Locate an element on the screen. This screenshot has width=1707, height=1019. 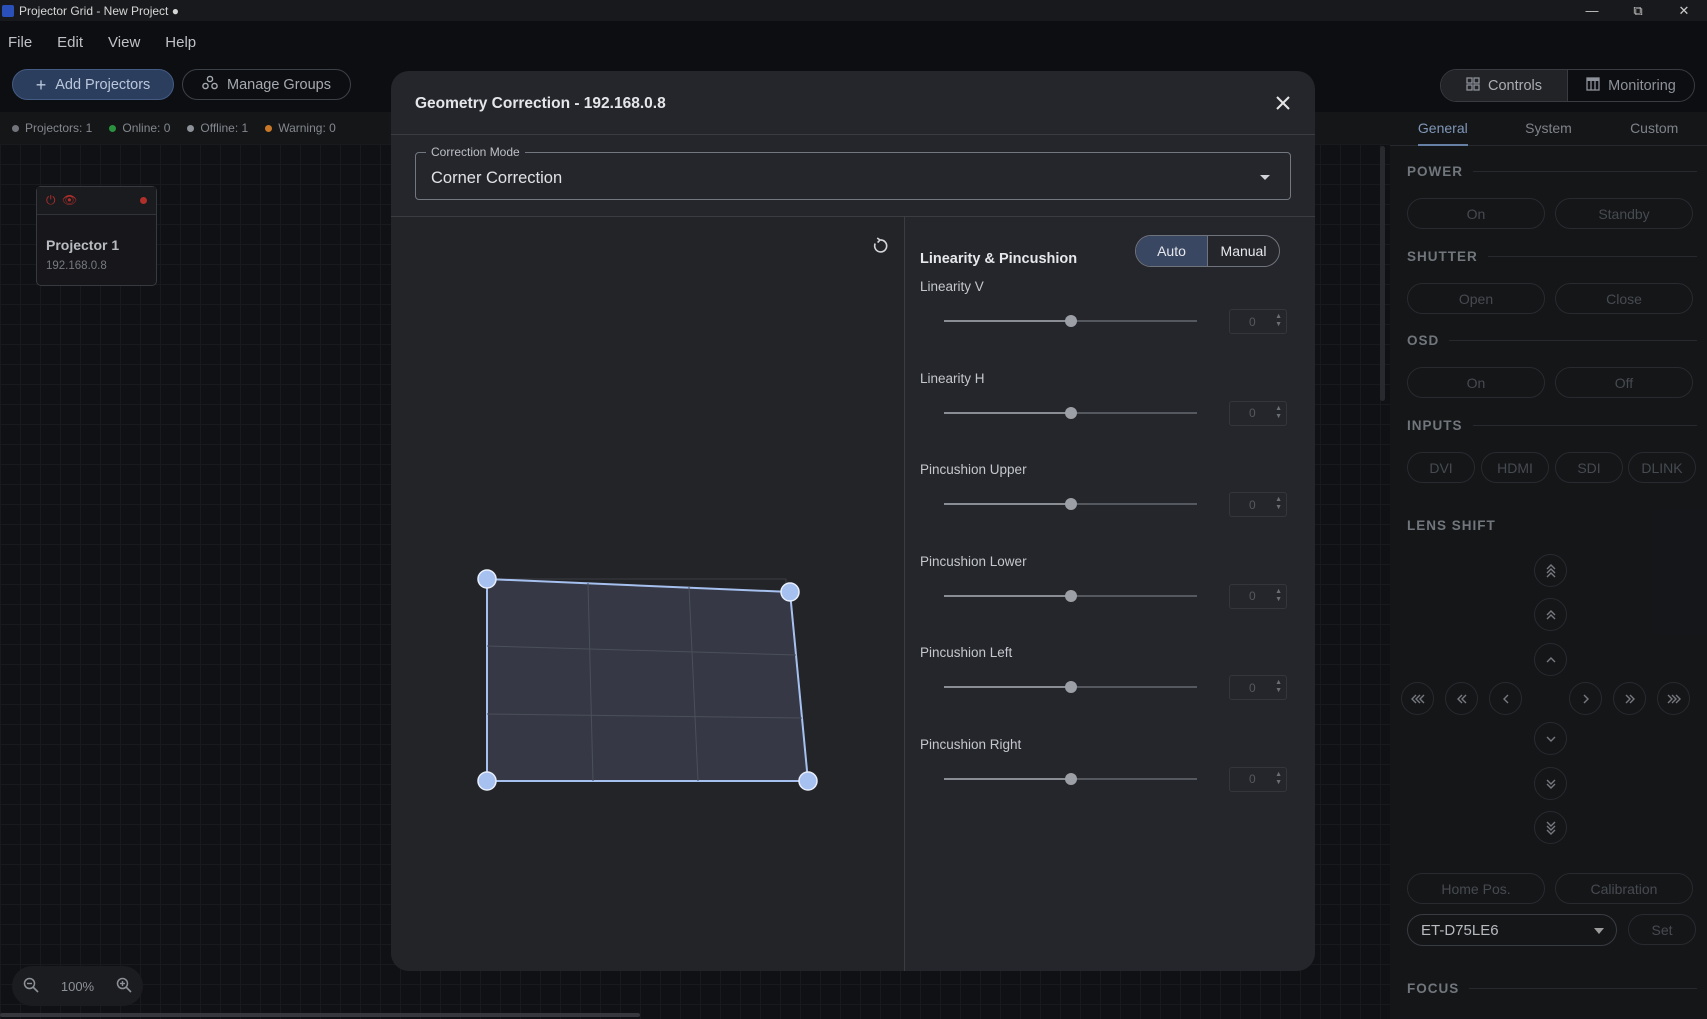
warp-grid is located at coordinates (647, 680).